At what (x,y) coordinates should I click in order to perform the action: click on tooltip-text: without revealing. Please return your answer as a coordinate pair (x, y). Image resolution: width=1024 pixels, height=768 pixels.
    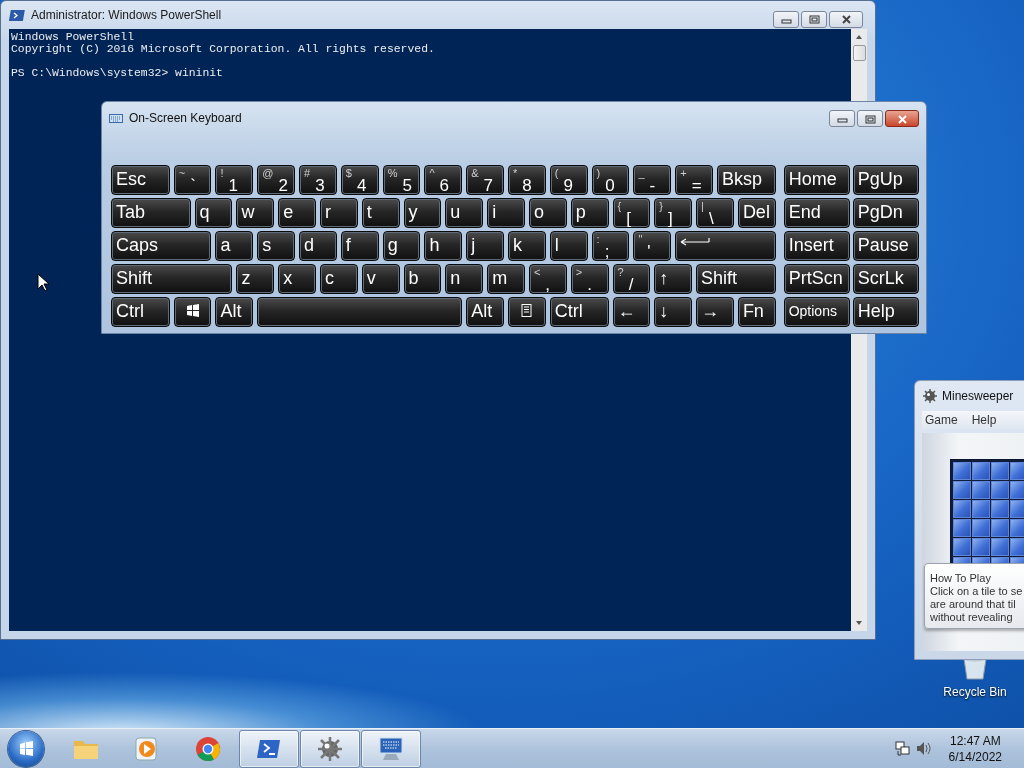
    Looking at the image, I should click on (972, 617).